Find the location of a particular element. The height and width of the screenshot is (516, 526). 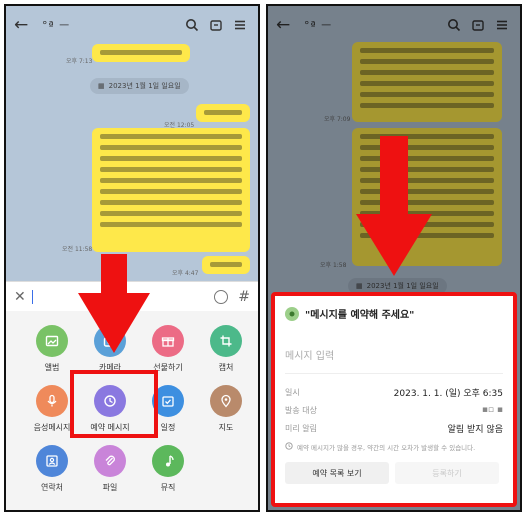

clip-icon is located at coordinates (110, 461).